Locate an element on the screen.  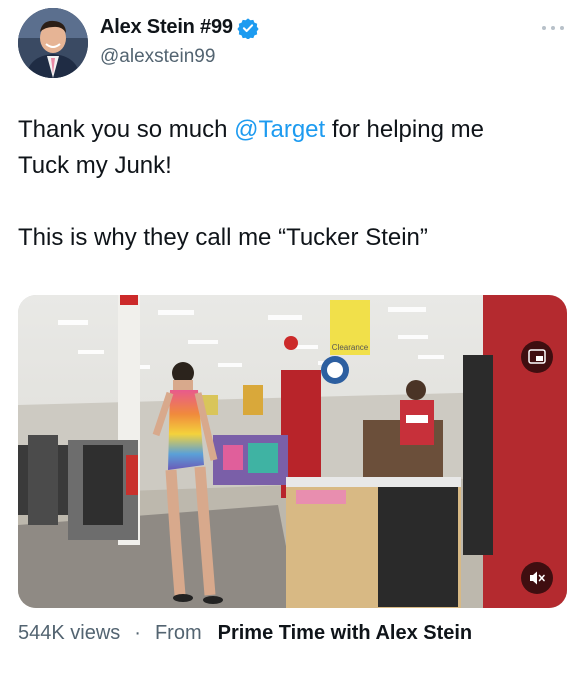
more-horizontal-icon is located at coordinates (553, 28).